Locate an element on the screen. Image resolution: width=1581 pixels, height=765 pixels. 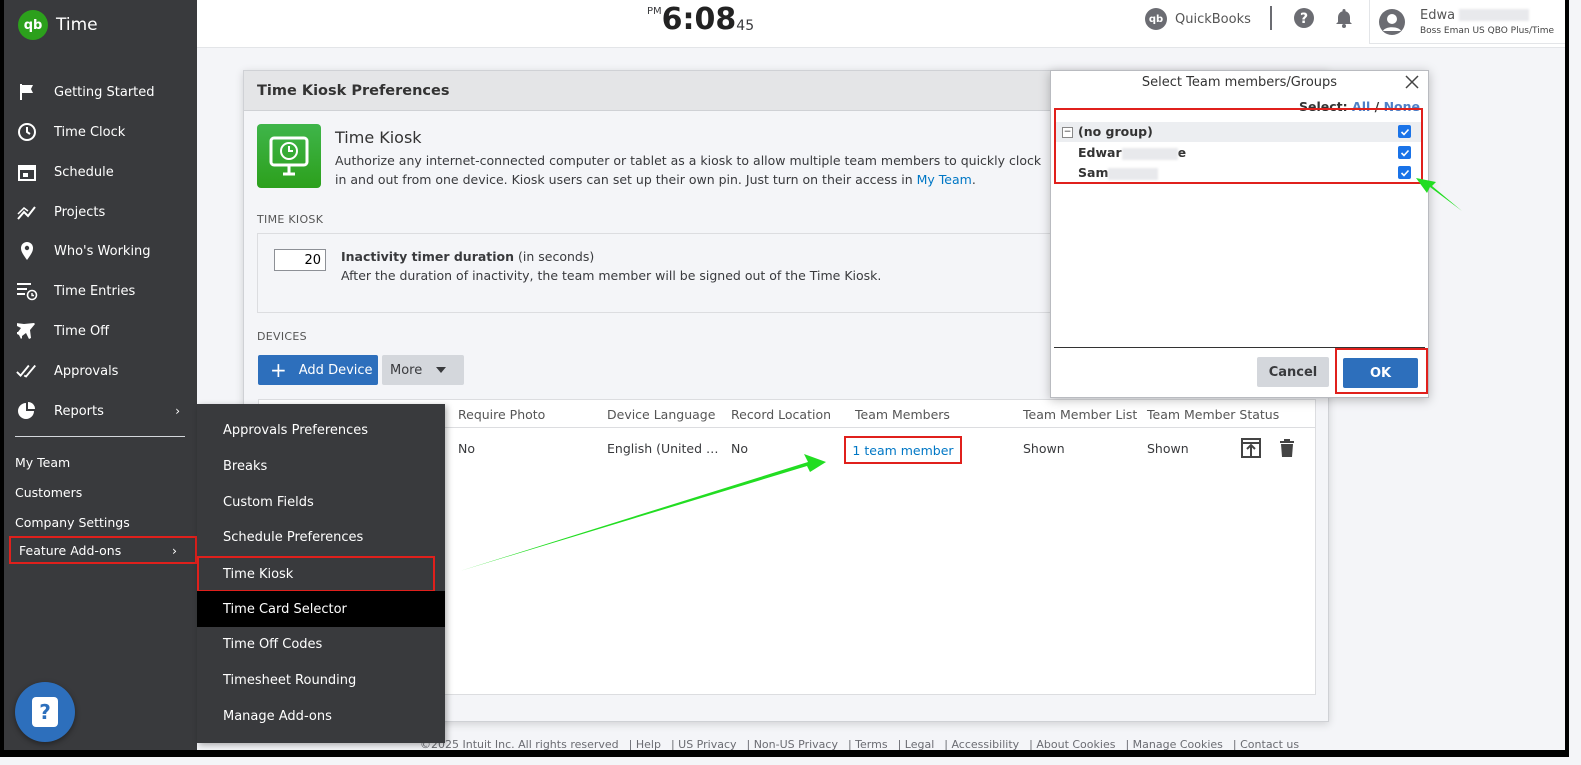
help-button: ? is located at coordinates (45, 712).